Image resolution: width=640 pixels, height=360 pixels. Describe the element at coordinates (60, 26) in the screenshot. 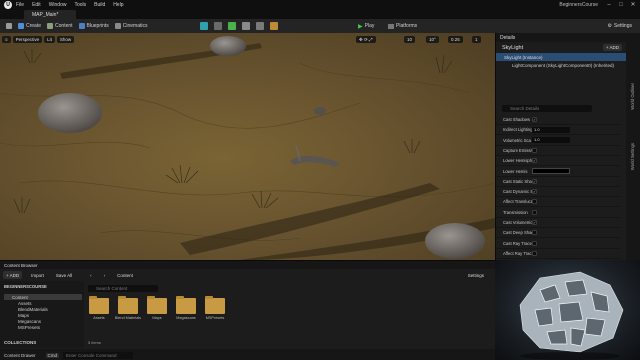

I see `content-button: Content` at that location.